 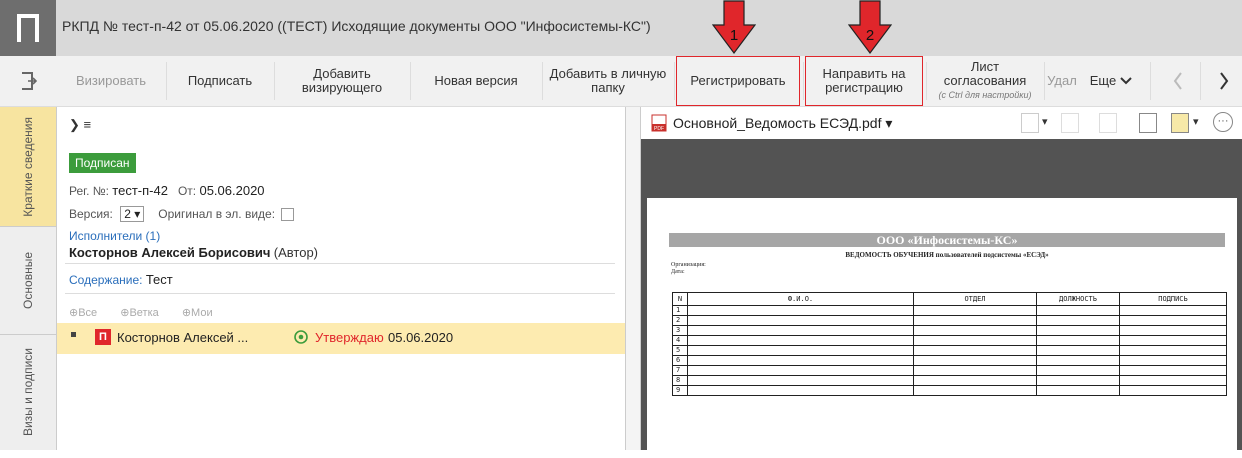 I want to click on pdf-file-icon: PDF, so click(x=659, y=123).